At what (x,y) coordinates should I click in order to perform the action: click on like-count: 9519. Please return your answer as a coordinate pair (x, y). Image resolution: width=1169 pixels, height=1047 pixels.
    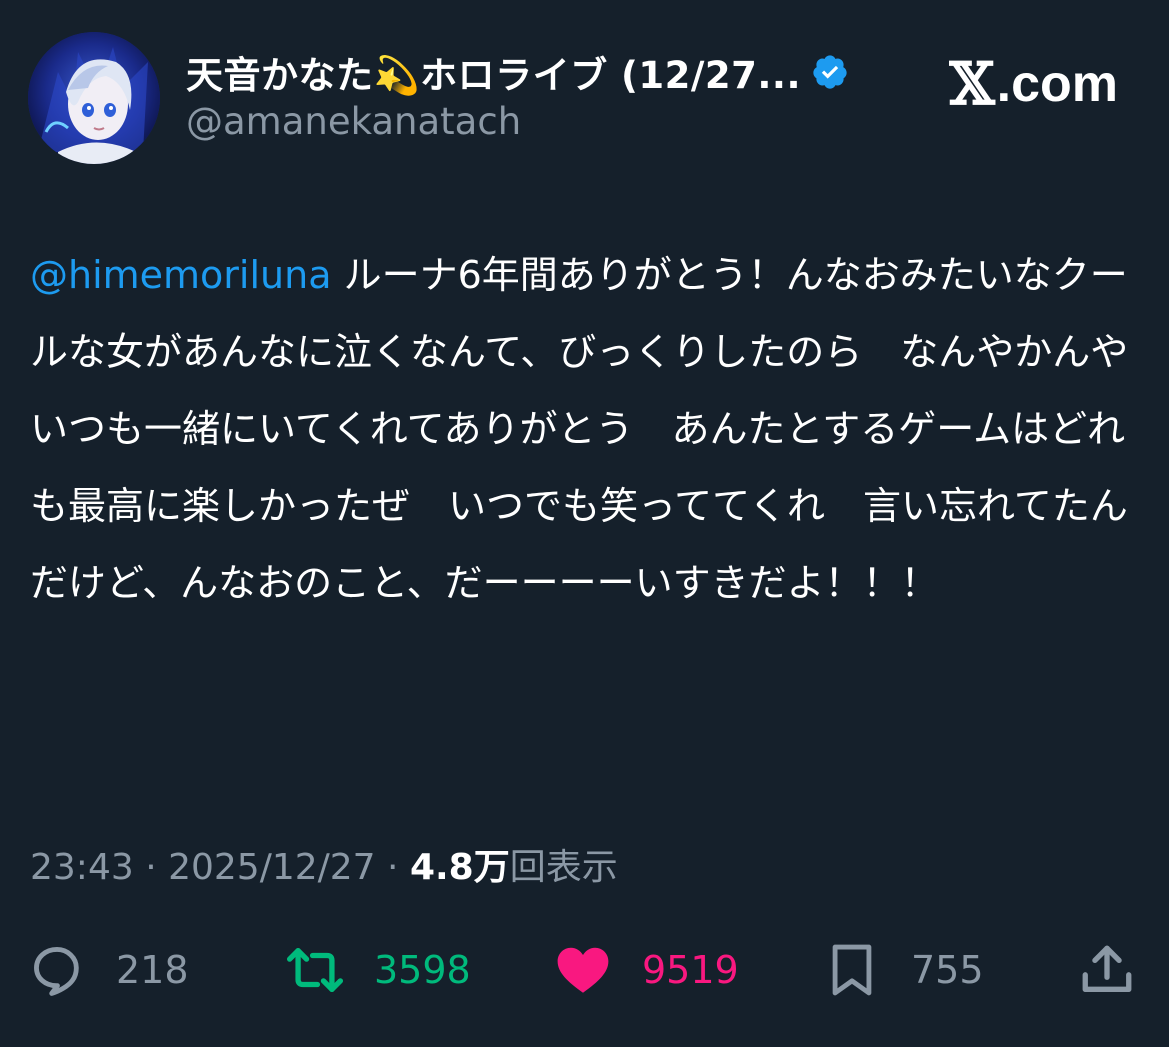
    Looking at the image, I should click on (690, 970).